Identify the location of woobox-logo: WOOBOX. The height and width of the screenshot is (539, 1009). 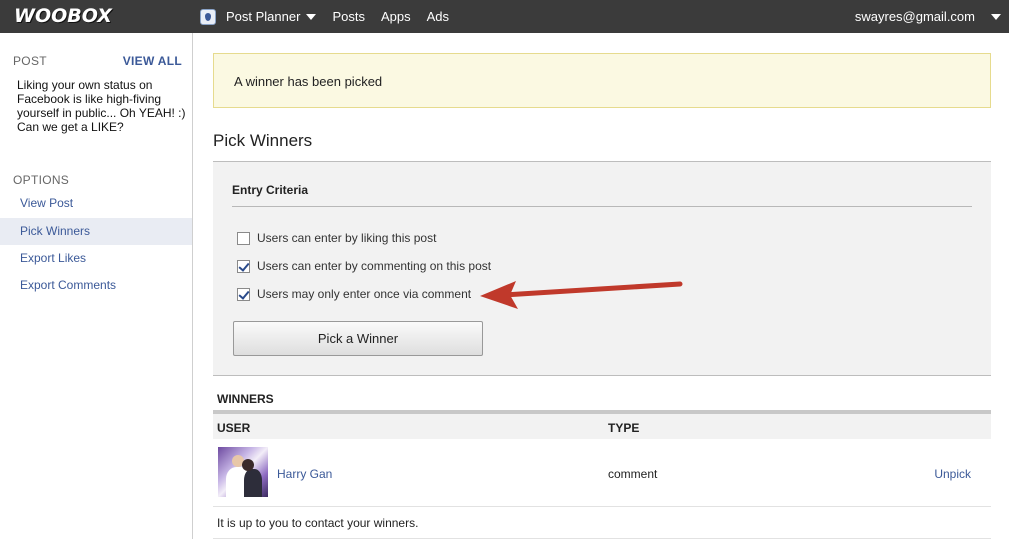
(63, 16).